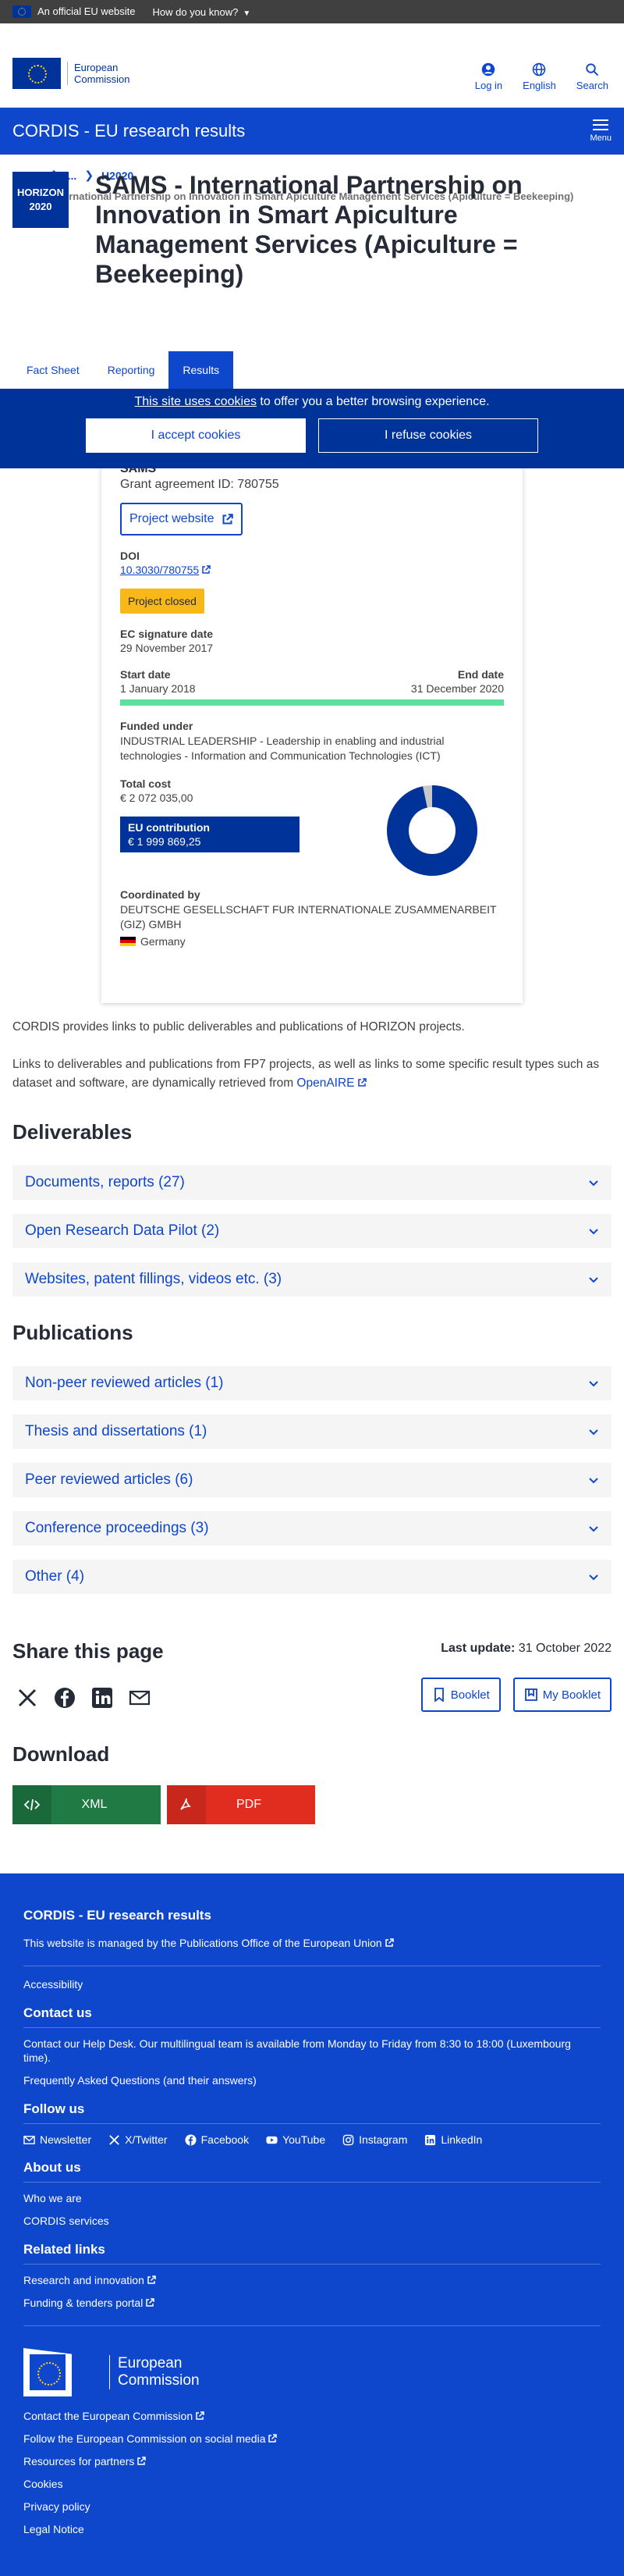 This screenshot has width=624, height=2576. Describe the element at coordinates (145, 674) in the screenshot. I see `start-date-label: Start date` at that location.